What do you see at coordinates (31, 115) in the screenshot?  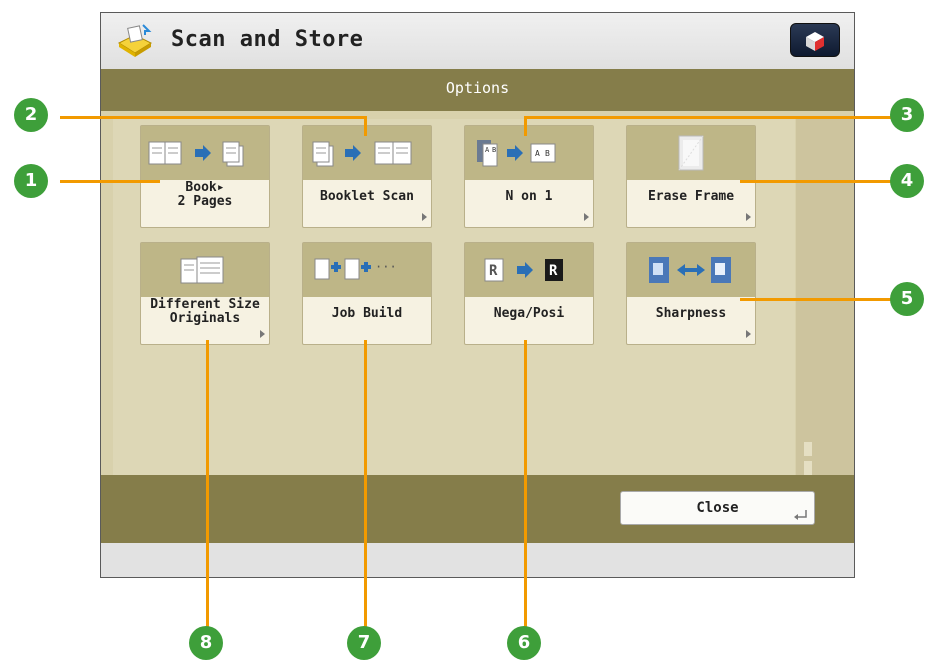 I see `callout-badge-2: 2` at bounding box center [31, 115].